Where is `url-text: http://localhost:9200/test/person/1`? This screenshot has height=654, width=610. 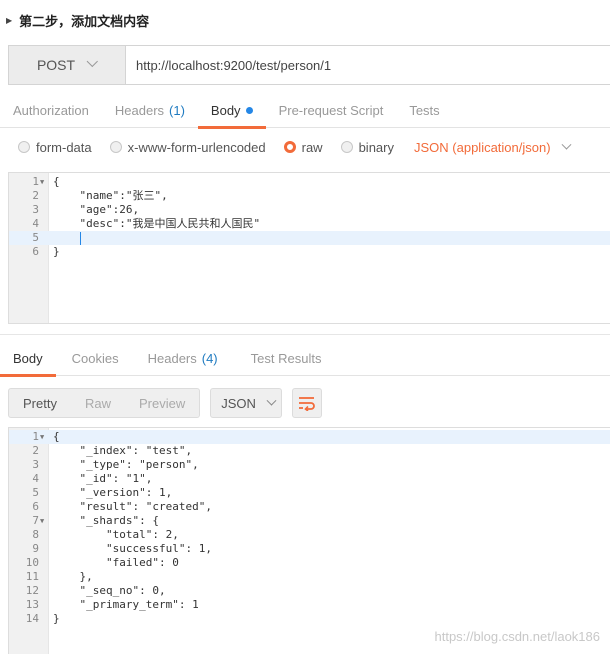 url-text: http://localhost:9200/test/person/1 is located at coordinates (234, 65).